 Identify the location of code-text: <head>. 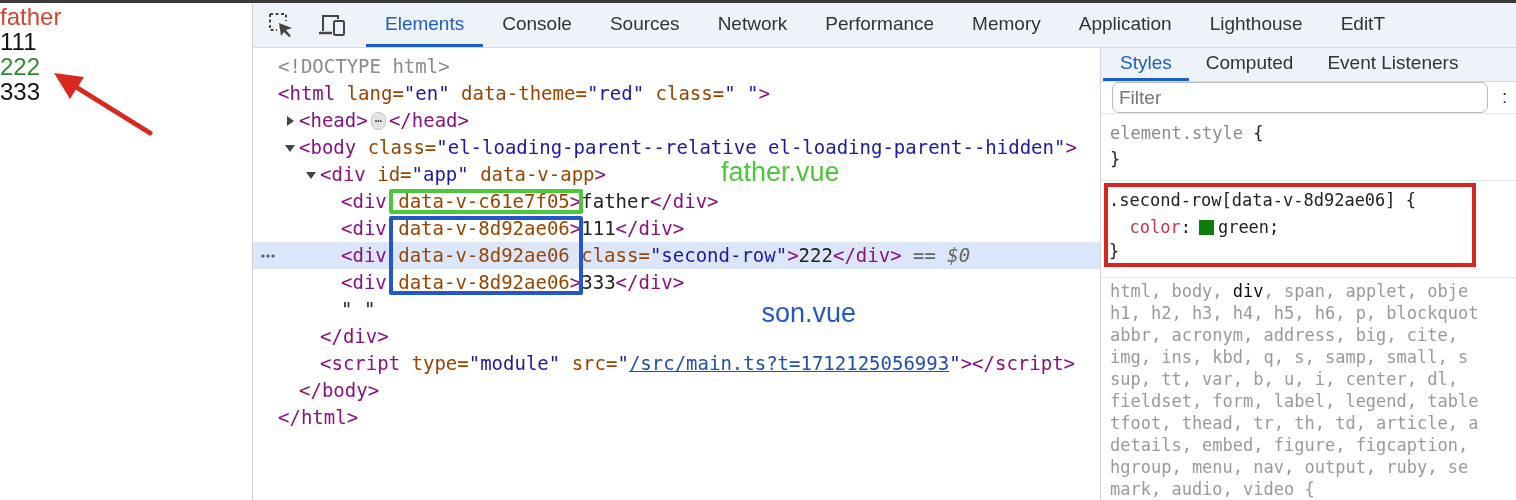
(333, 121).